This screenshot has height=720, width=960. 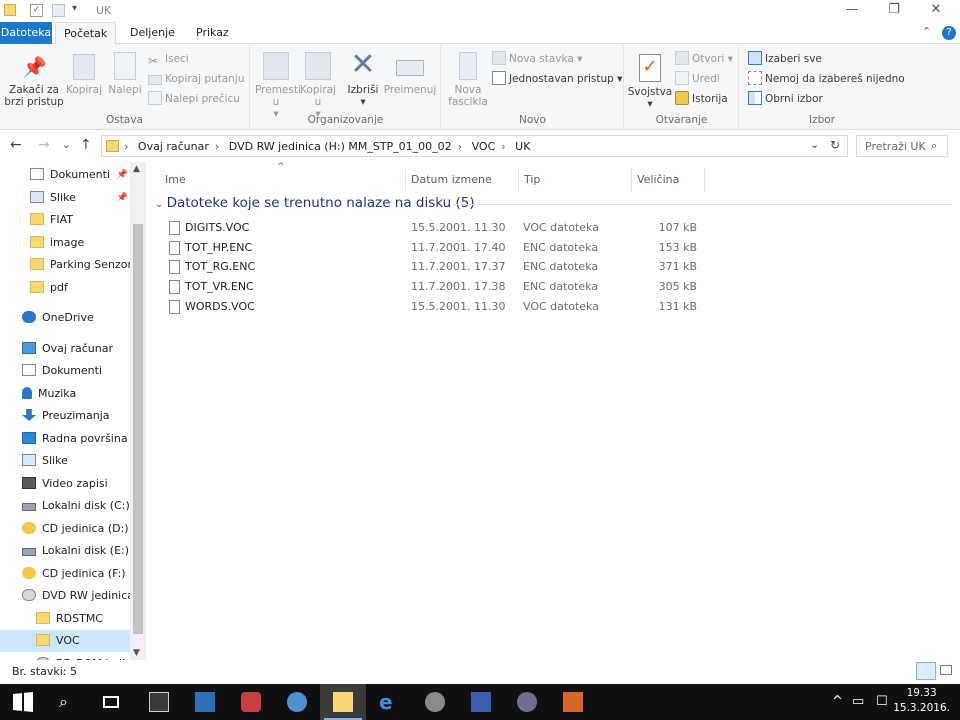 What do you see at coordinates (283, 180) in the screenshot?
I see `column-header-name: Ime` at bounding box center [283, 180].